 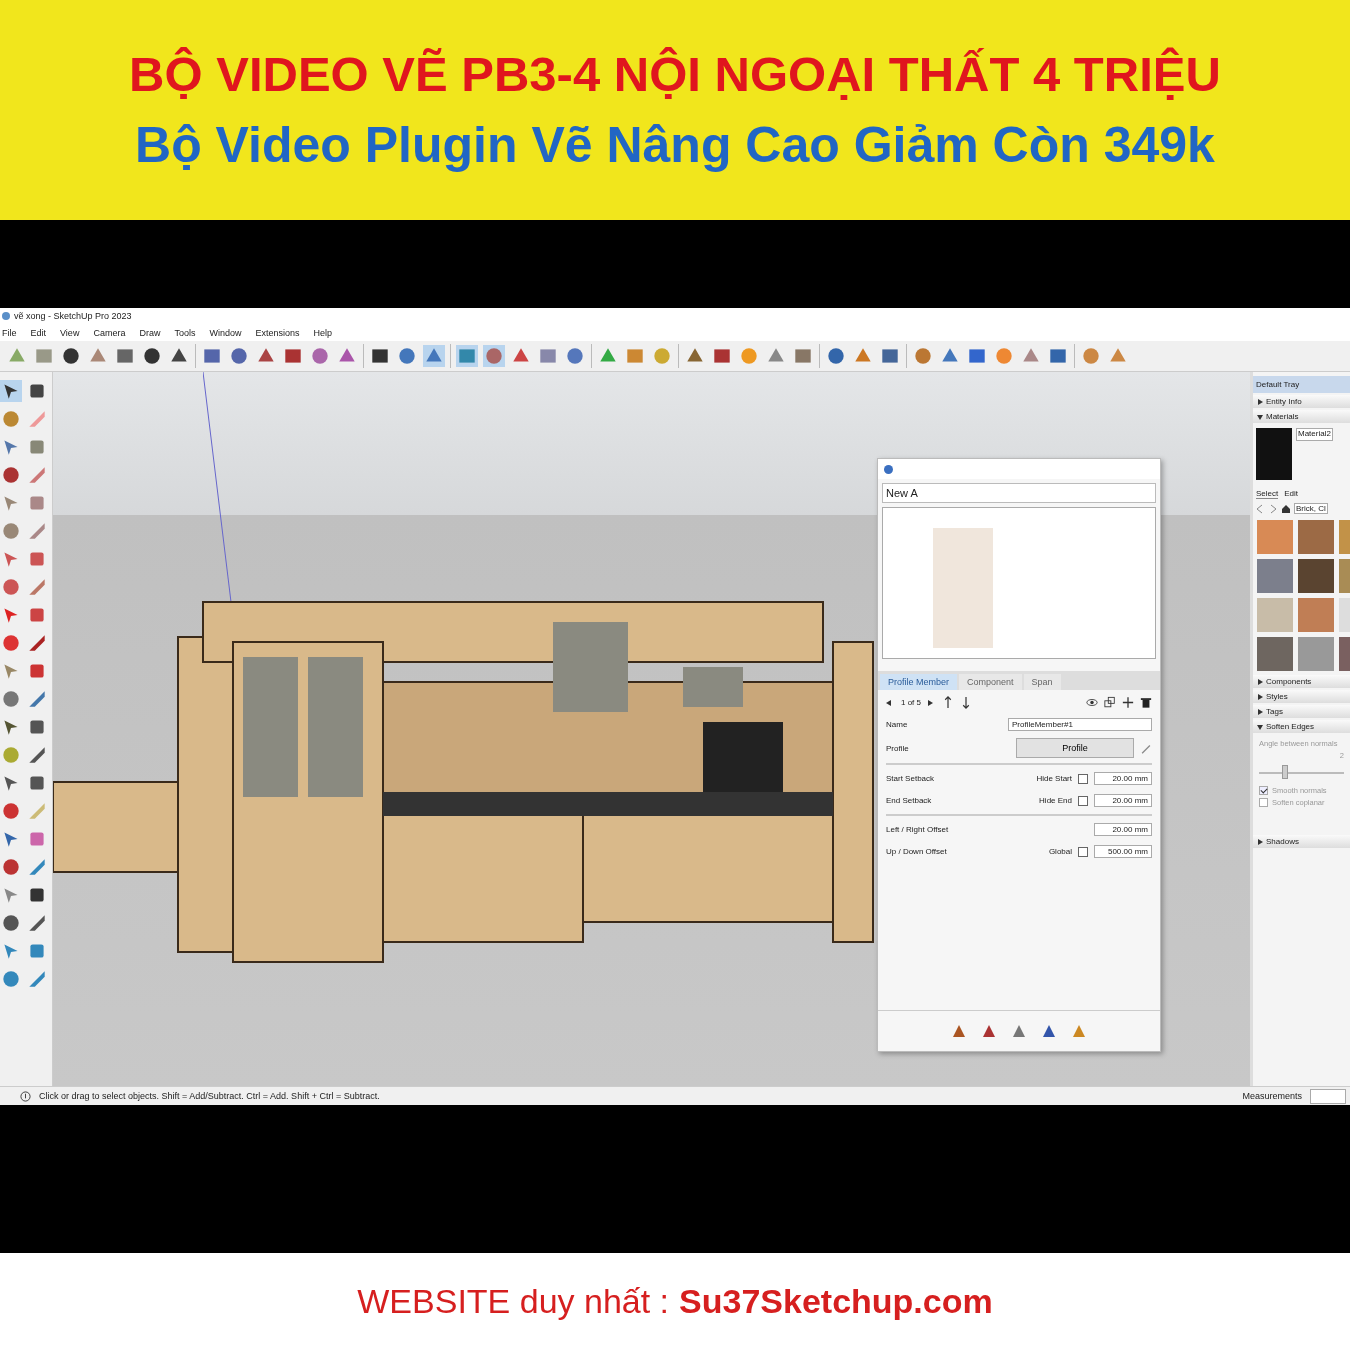 I want to click on value-field: 500.00 mm, so click(x=1123, y=851).